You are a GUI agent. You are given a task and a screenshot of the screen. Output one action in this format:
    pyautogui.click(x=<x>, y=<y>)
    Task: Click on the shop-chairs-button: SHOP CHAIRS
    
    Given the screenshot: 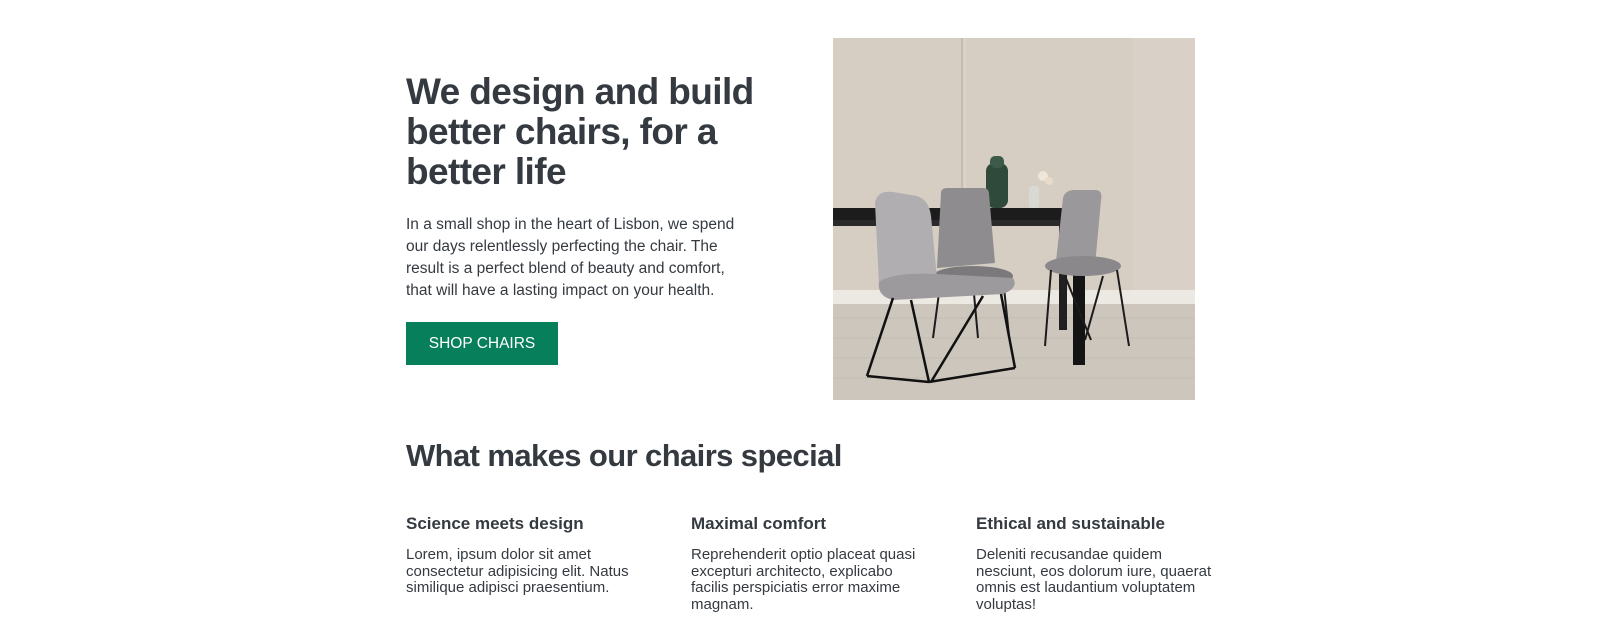 What is the action you would take?
    pyautogui.click(x=482, y=343)
    